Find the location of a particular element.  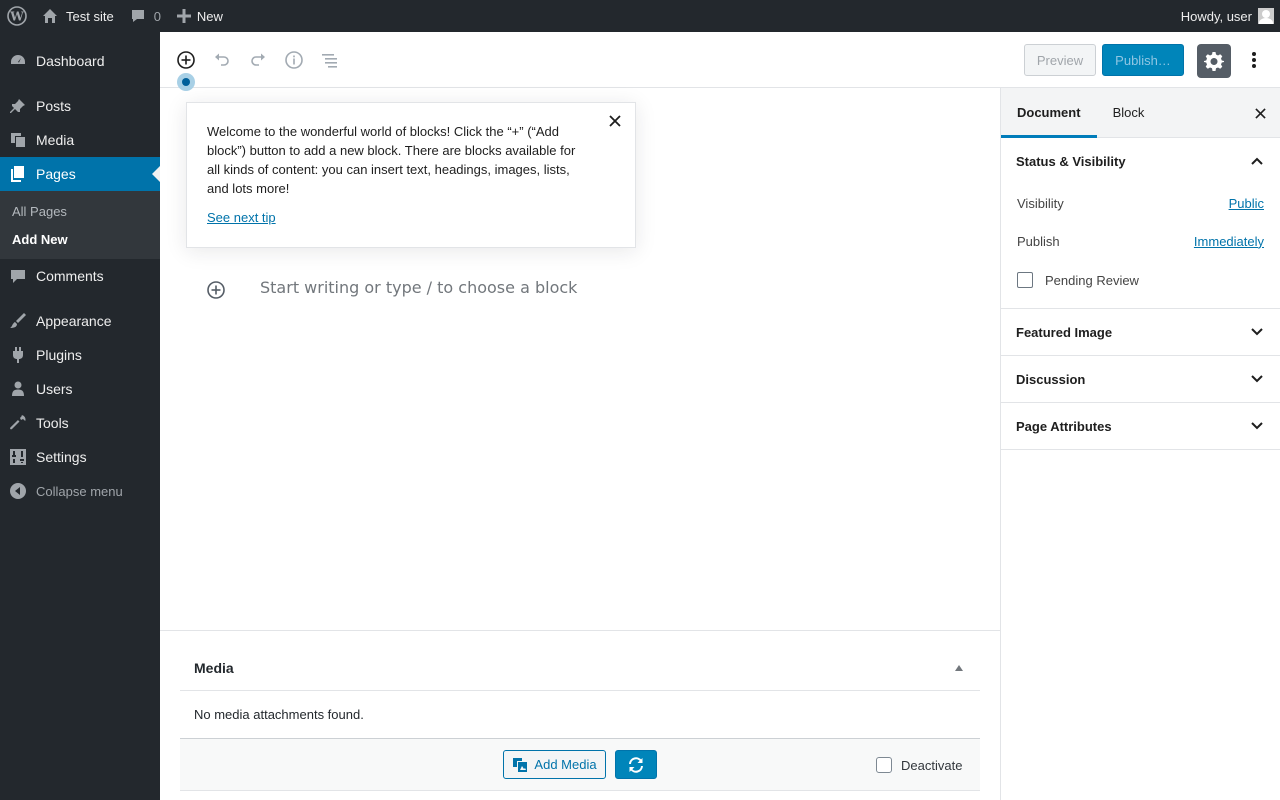

site-name-link: Test site is located at coordinates (78, 16).